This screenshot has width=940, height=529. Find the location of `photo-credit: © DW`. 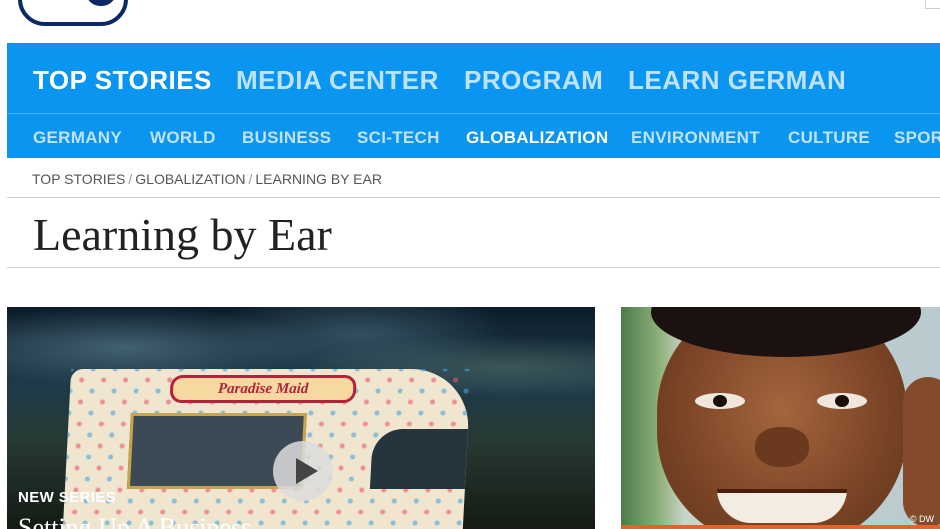

photo-credit: © DW is located at coordinates (921, 519).